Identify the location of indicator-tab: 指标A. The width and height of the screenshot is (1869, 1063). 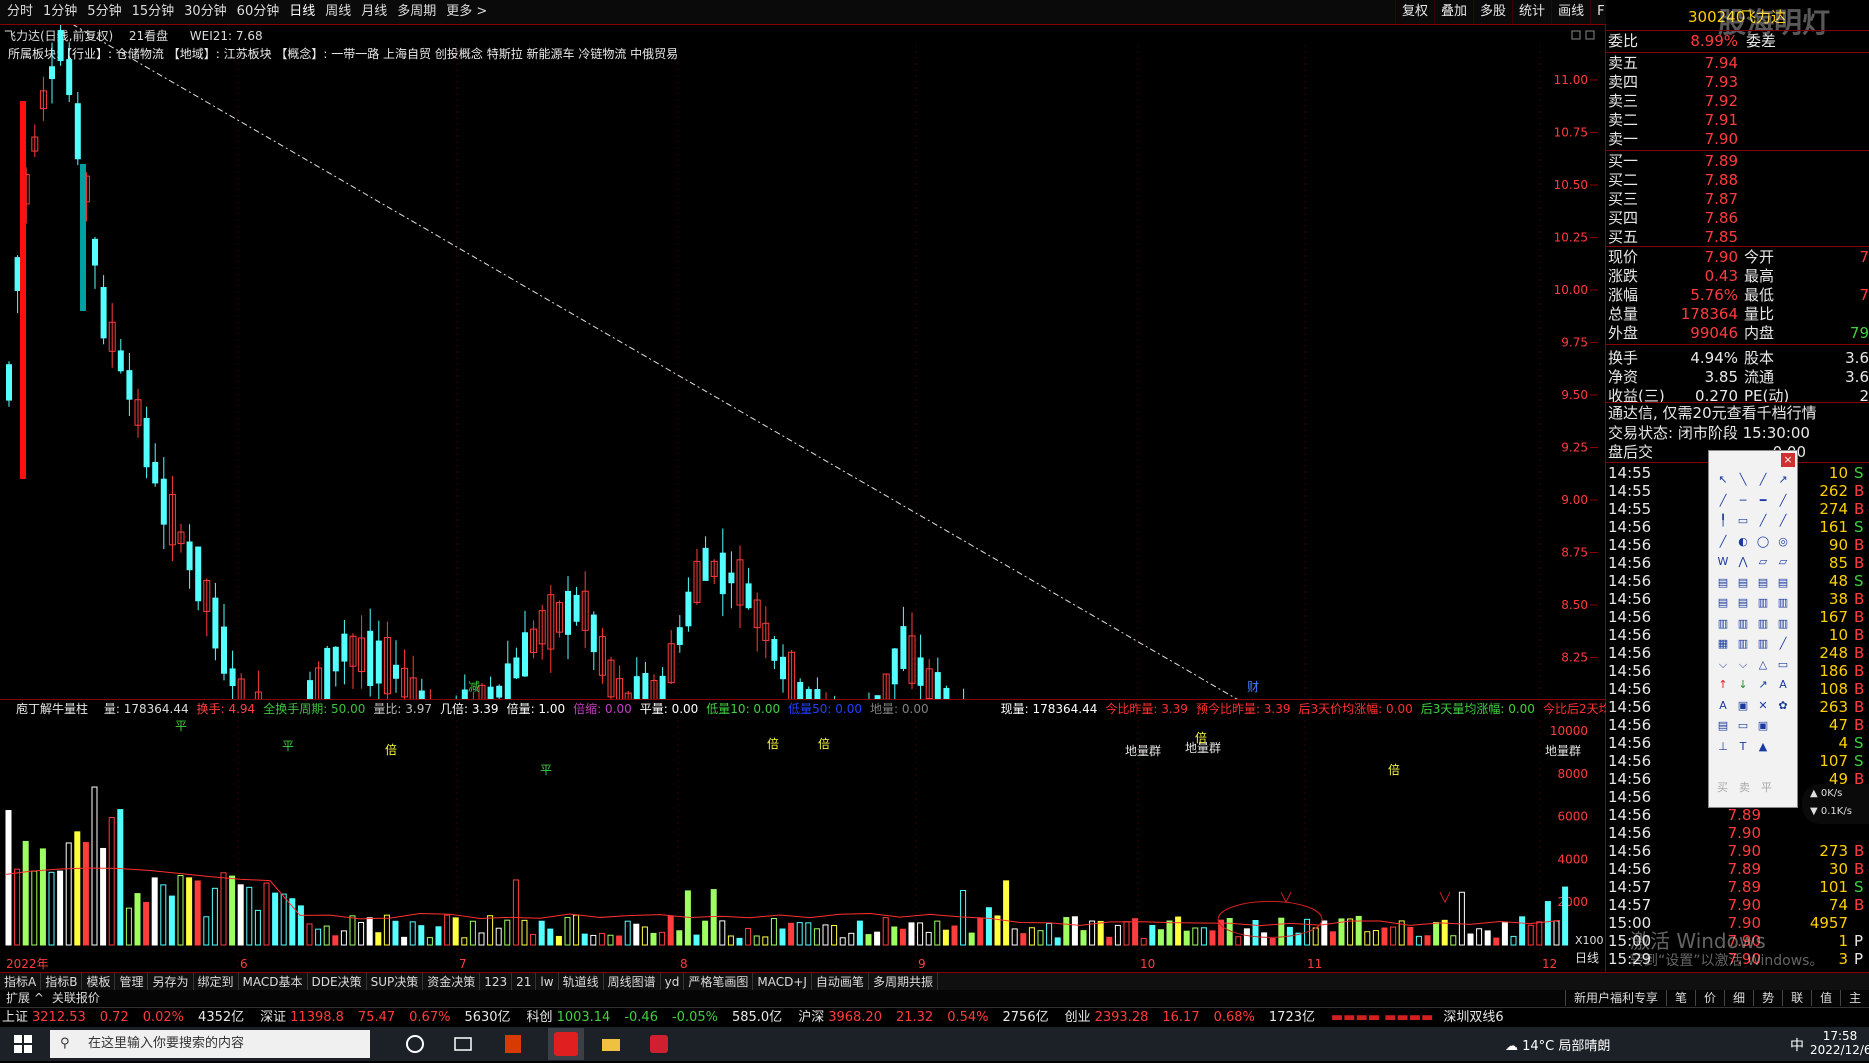
(21, 982).